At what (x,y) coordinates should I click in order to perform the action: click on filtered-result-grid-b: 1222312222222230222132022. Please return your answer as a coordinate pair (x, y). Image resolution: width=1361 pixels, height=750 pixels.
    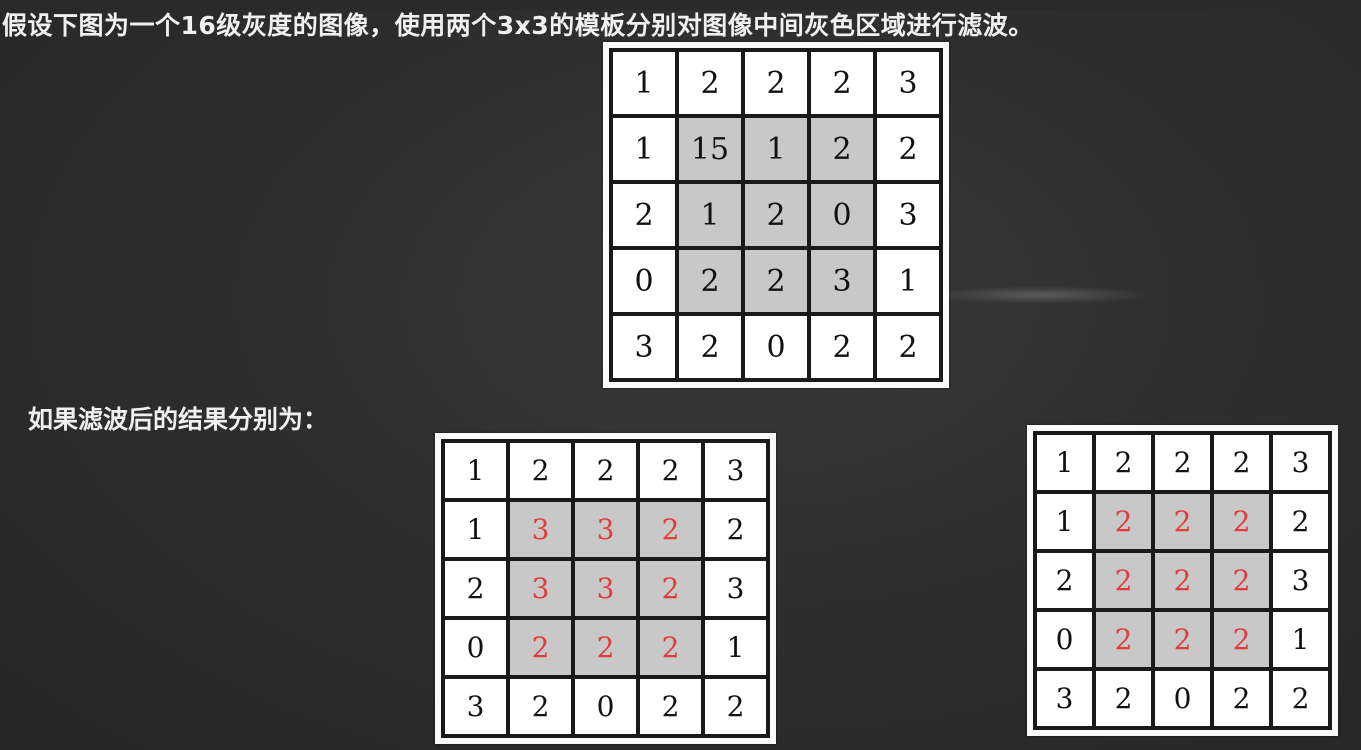
    Looking at the image, I should click on (1182, 580).